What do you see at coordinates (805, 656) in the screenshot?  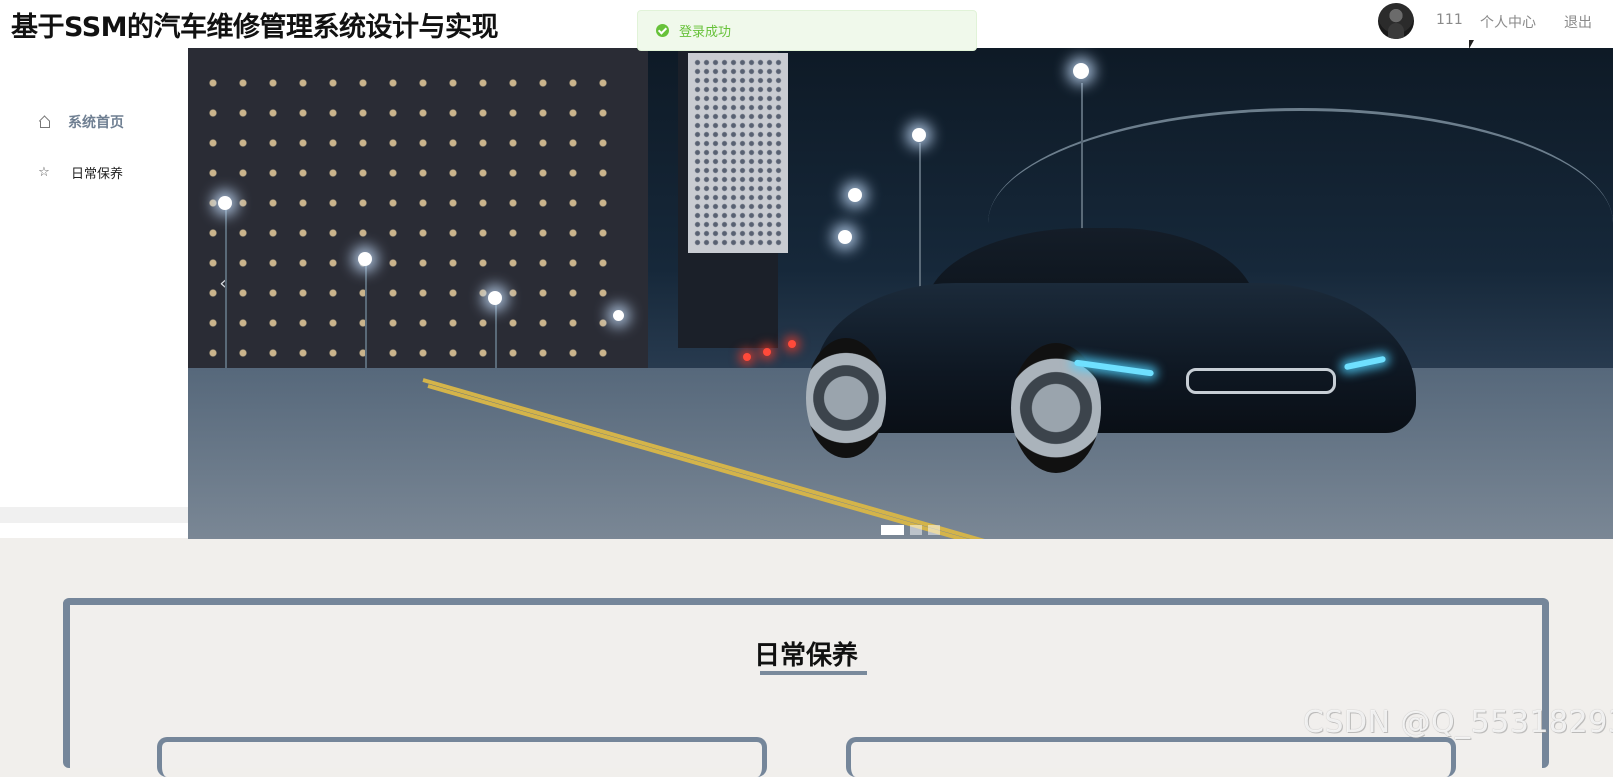 I see `section-title: 日常保养` at bounding box center [805, 656].